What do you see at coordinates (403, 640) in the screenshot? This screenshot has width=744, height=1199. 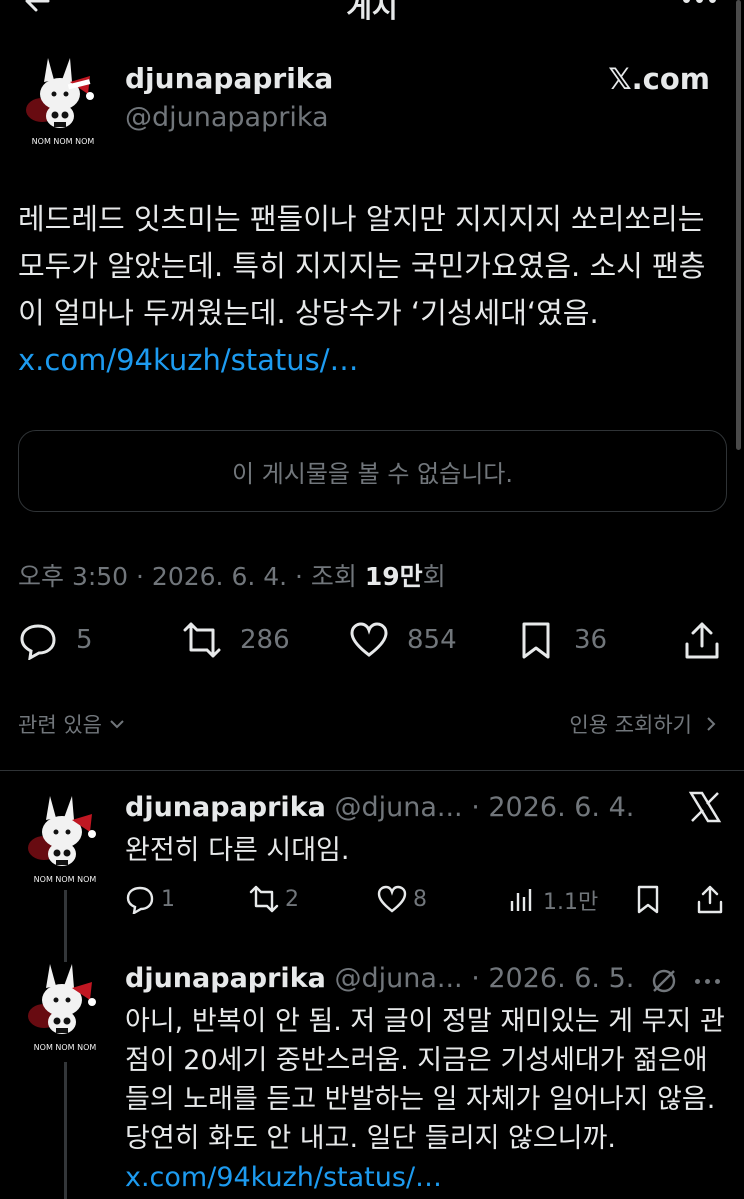 I see `like-button: 854` at bounding box center [403, 640].